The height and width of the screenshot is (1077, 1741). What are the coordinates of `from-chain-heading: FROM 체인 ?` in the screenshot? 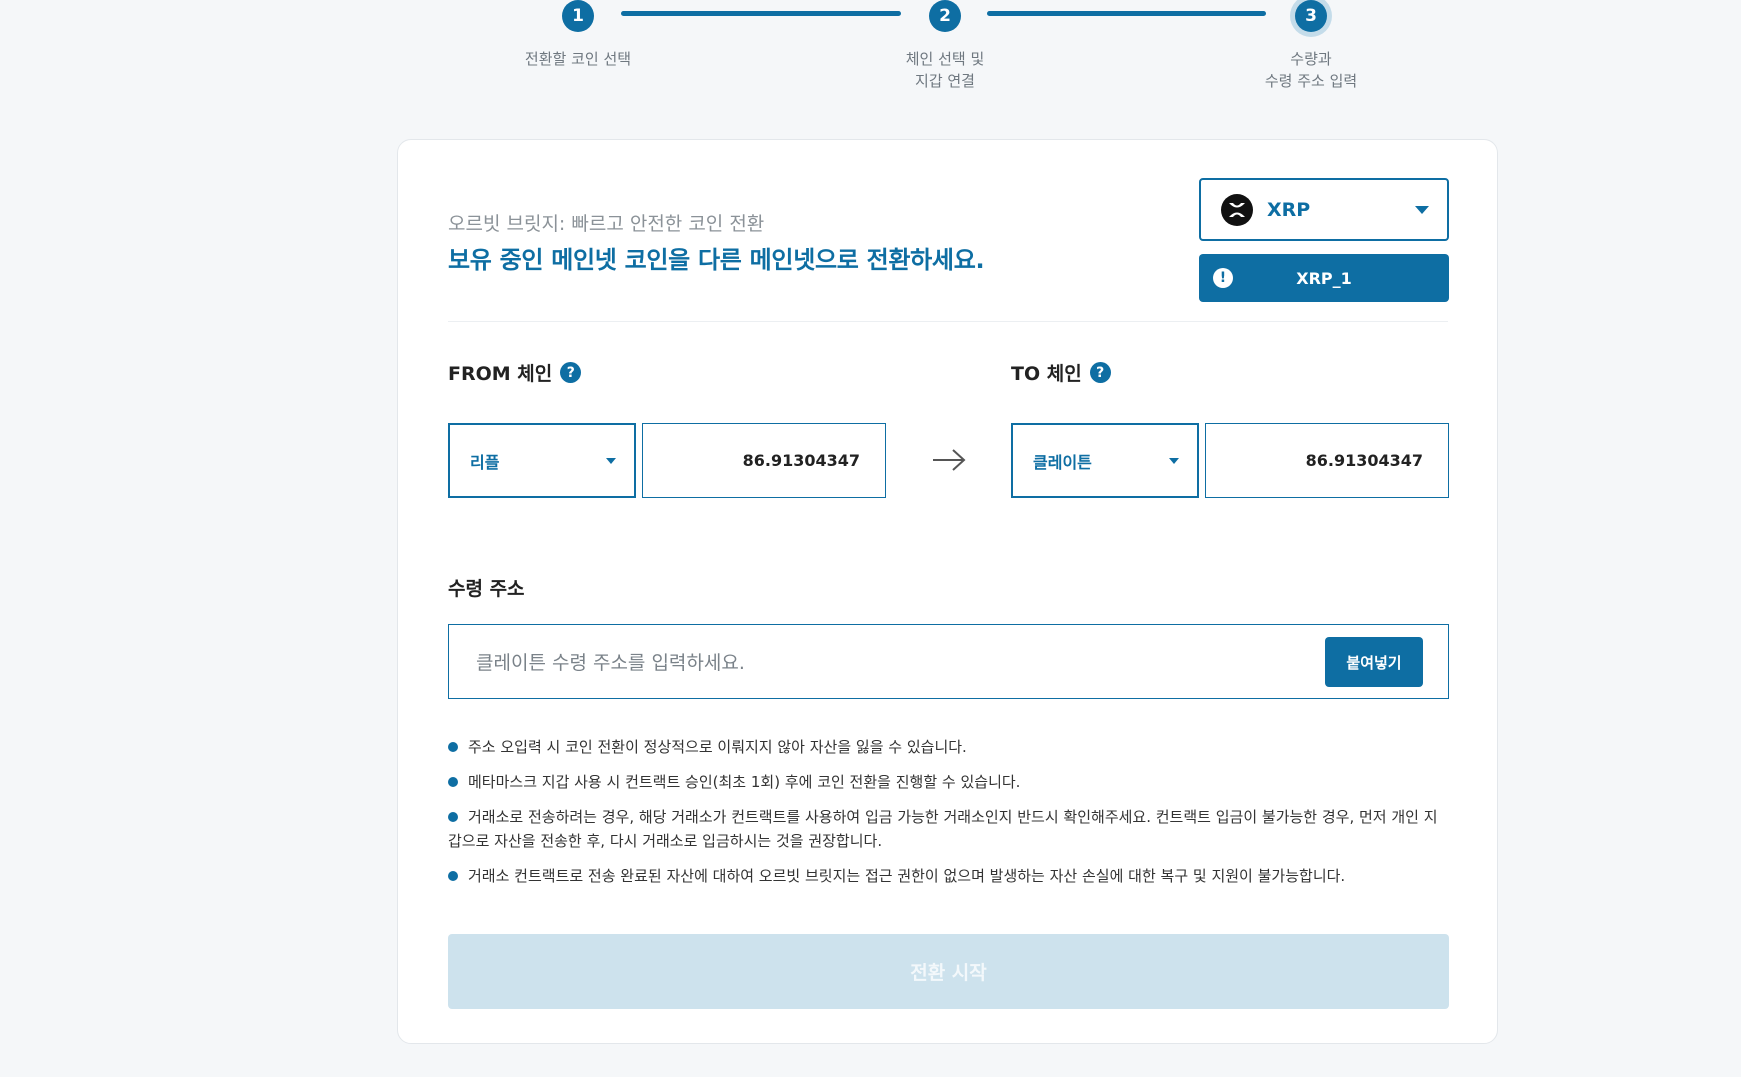 It's located at (515, 372).